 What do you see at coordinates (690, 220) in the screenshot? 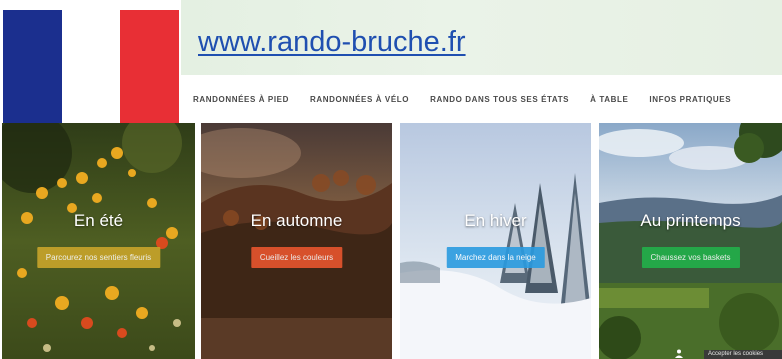
I see `card-spring-title: Au printemps` at bounding box center [690, 220].